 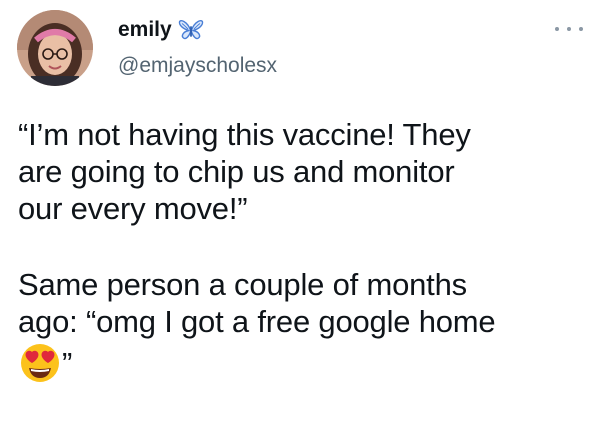 What do you see at coordinates (197, 66) in the screenshot?
I see `user-handle: @emjayscholesx` at bounding box center [197, 66].